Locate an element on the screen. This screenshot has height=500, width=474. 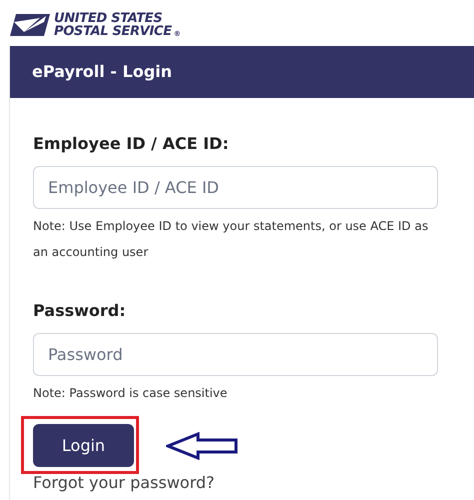
login-button: Login is located at coordinates (83, 445).